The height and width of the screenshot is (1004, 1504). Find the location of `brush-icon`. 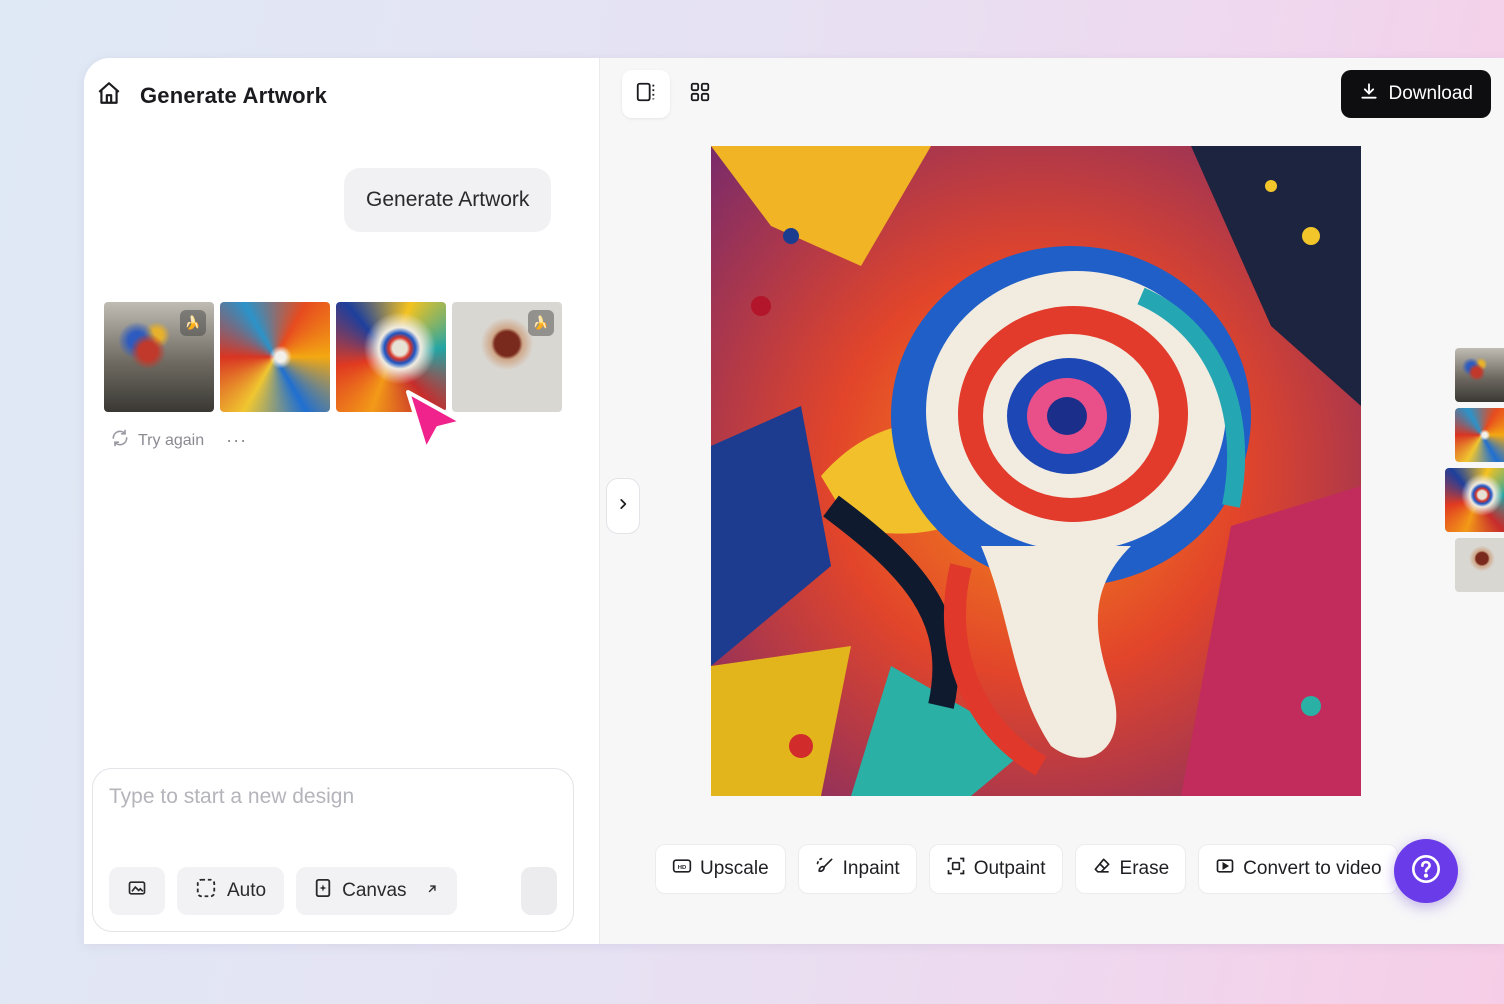

brush-icon is located at coordinates (825, 869).